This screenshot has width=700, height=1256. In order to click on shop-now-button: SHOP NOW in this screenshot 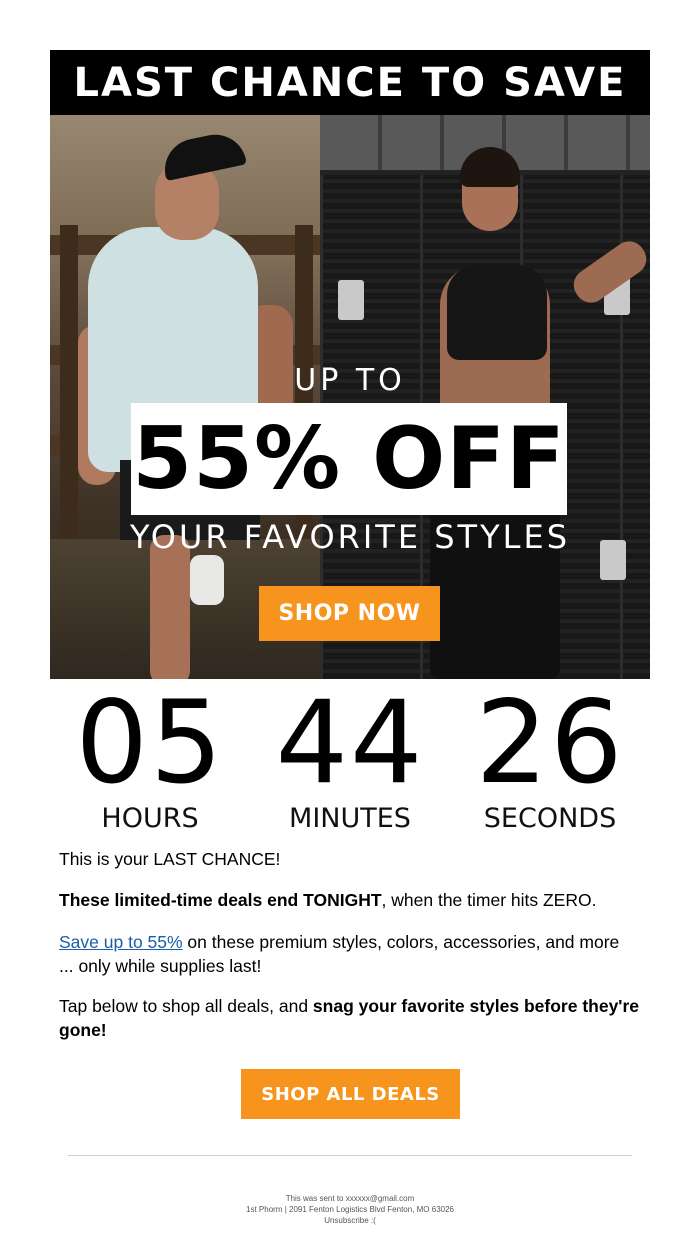, I will do `click(349, 613)`.